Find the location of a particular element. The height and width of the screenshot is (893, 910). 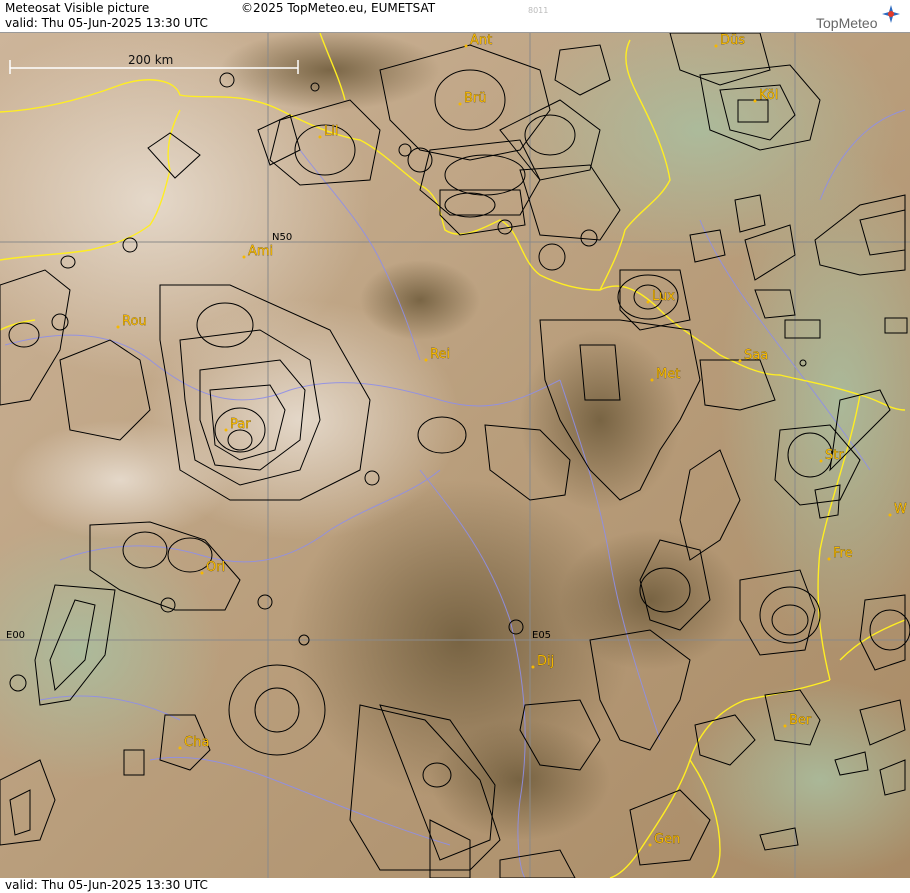

city-label: Ant is located at coordinates (481, 40).